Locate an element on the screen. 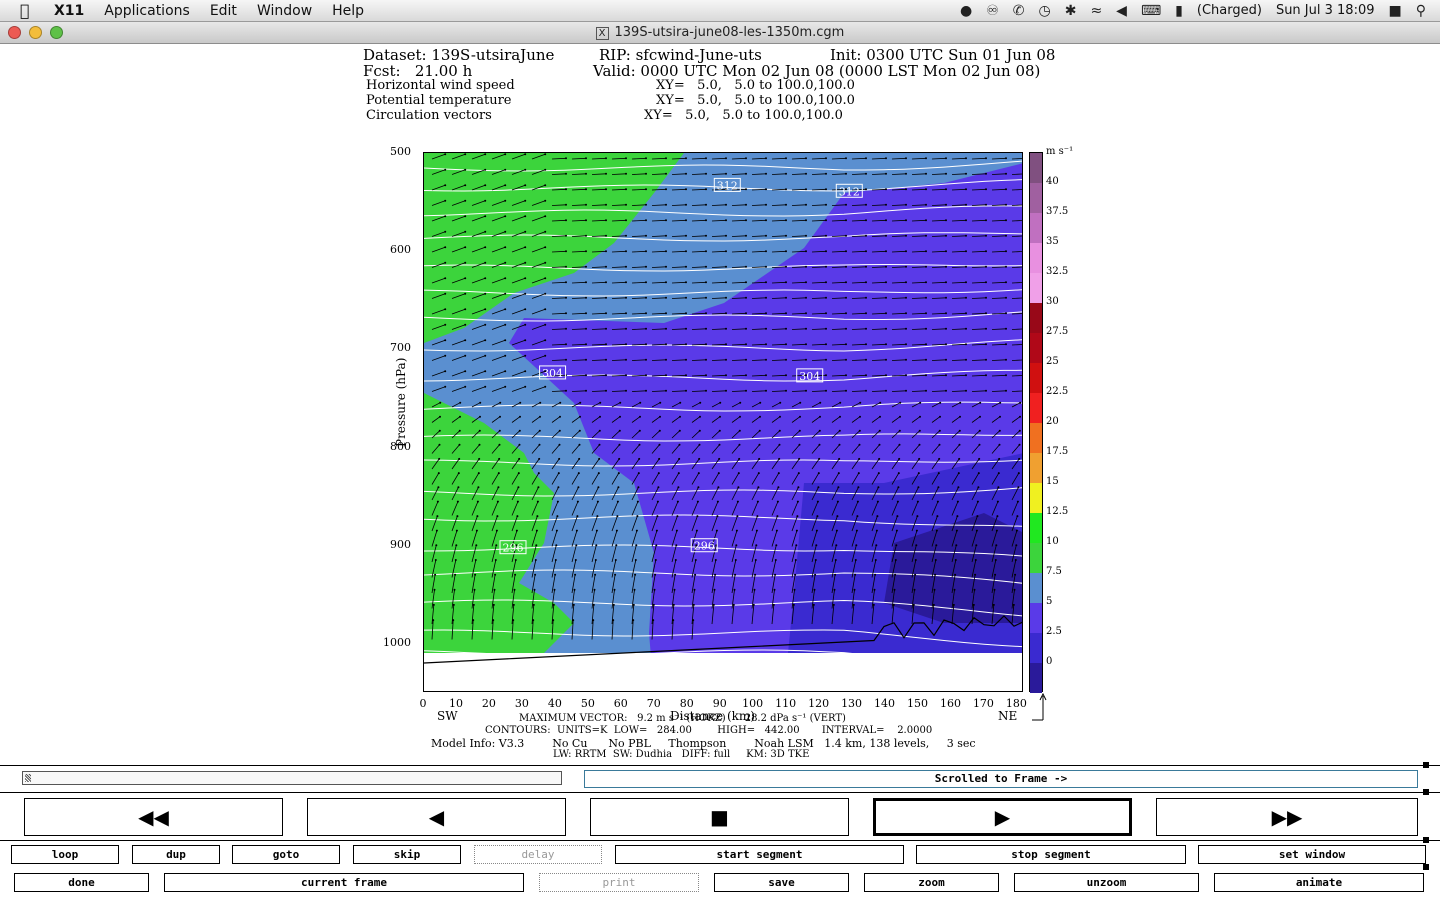 This screenshot has width=1440, height=900. time-machine-icon: ◷ is located at coordinates (1044, 11).